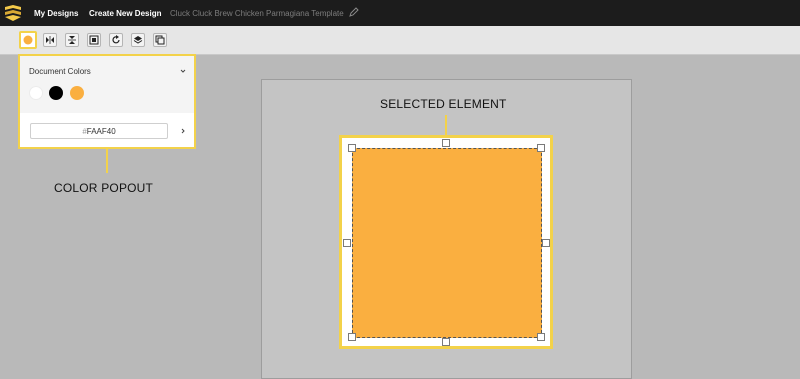  I want to click on layers-icon, so click(138, 40).